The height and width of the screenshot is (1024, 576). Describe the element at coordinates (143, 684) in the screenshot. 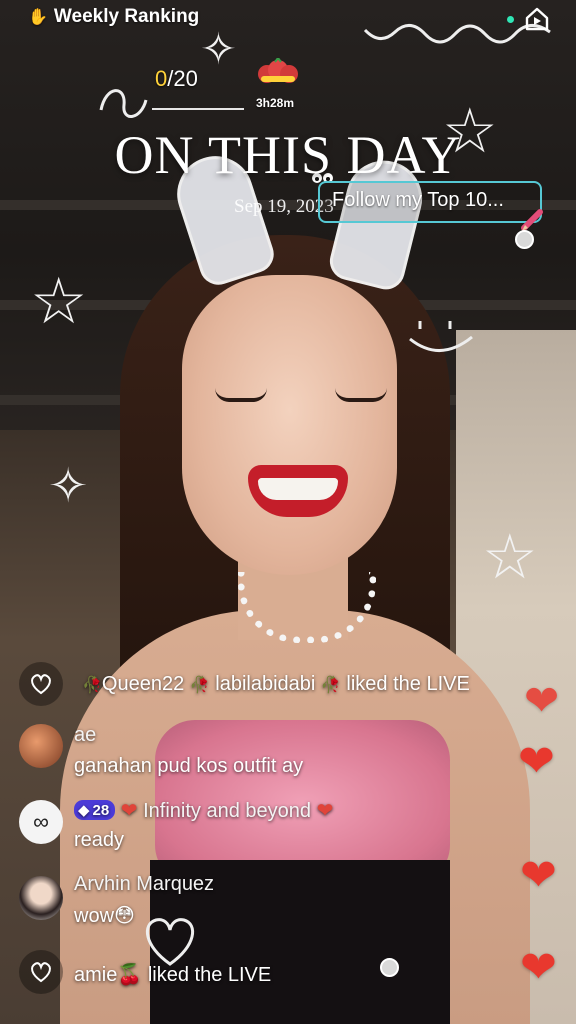

I see `comment-username: Queen22` at that location.